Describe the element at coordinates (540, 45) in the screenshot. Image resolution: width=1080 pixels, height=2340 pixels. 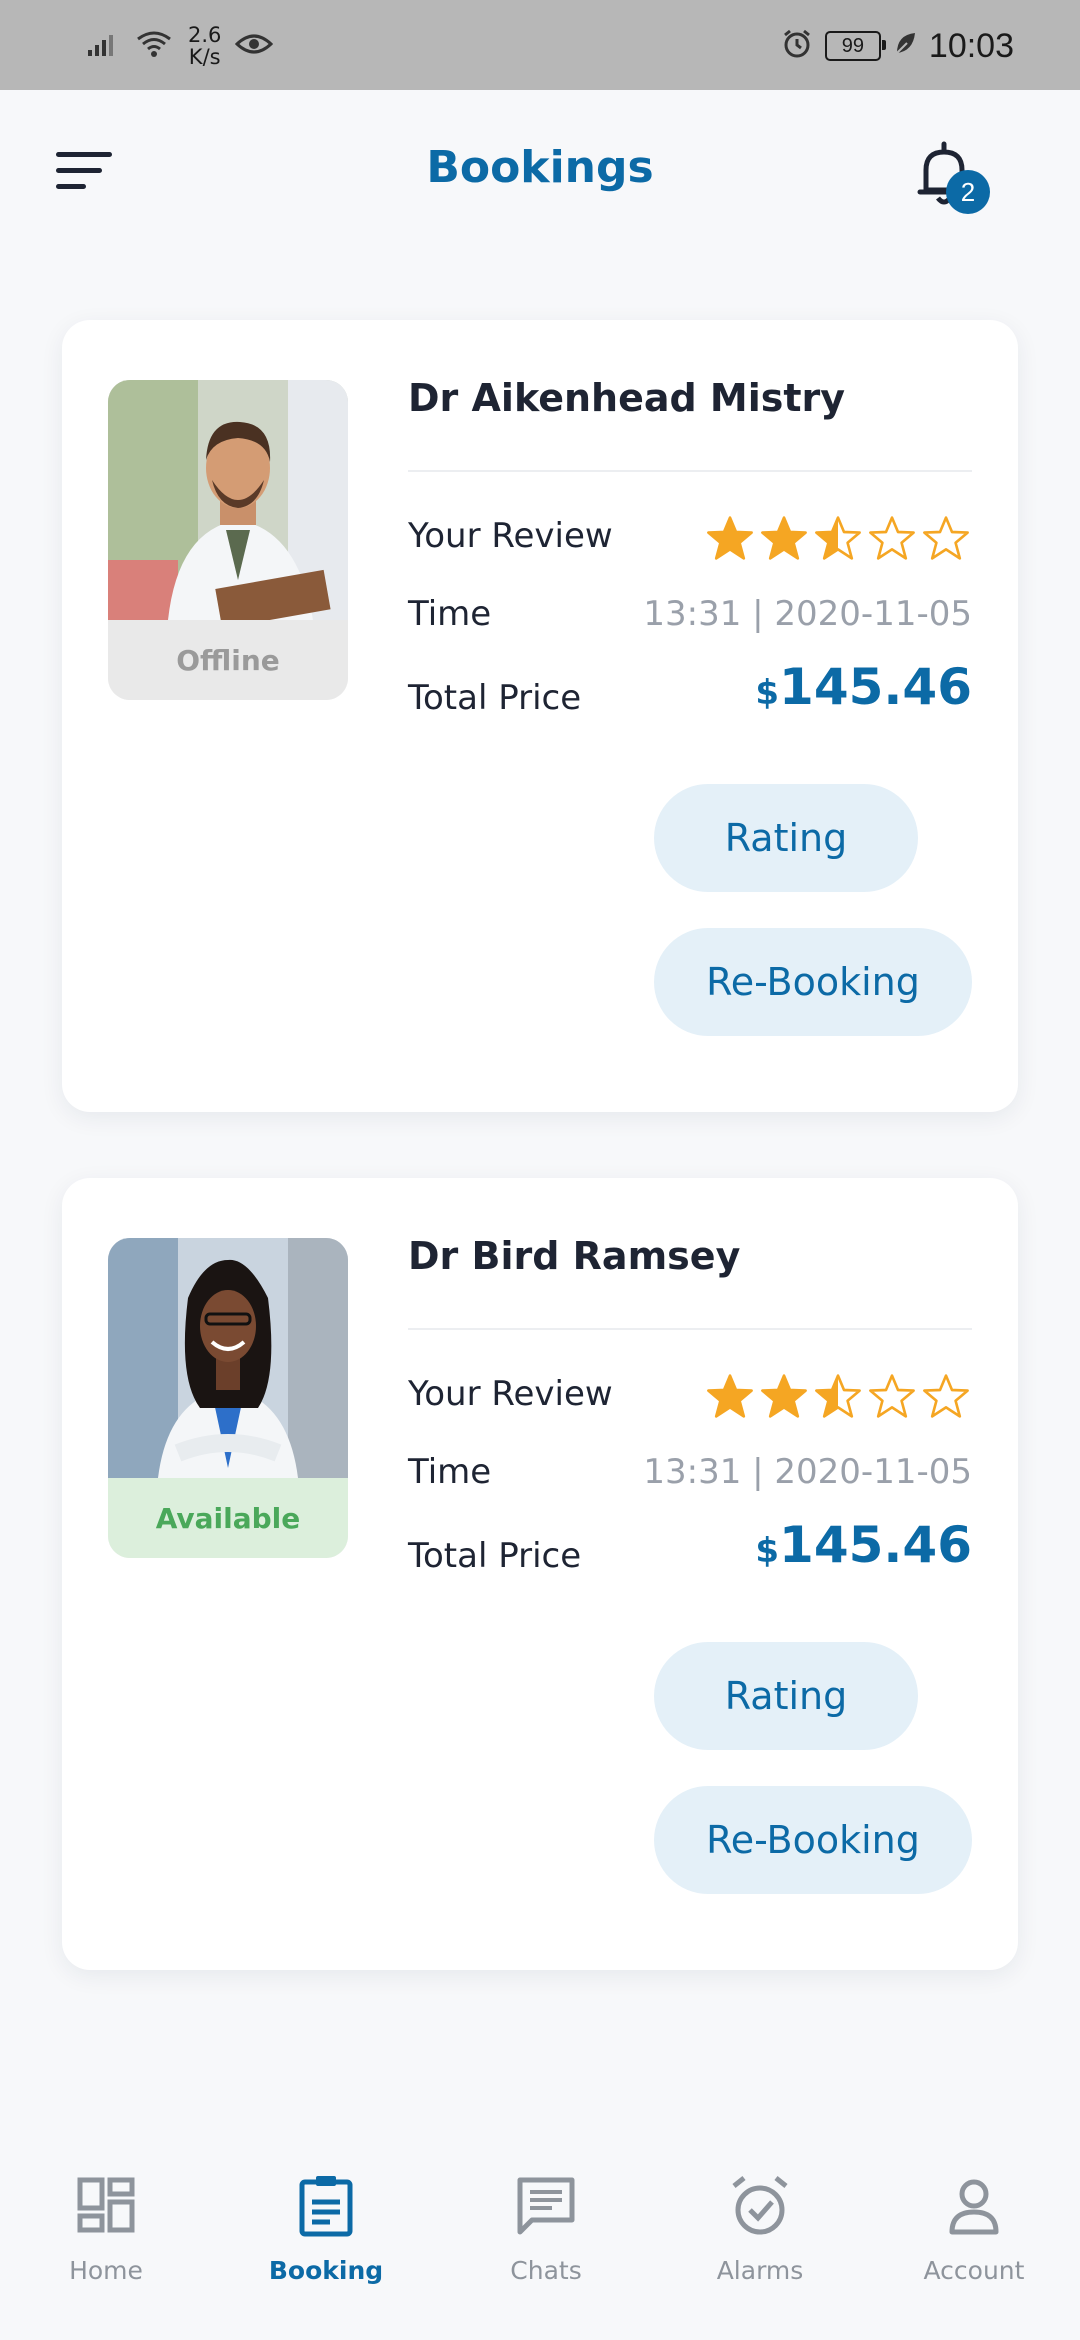
I see `status-bar: 2.6 K/s 99 10:03` at that location.